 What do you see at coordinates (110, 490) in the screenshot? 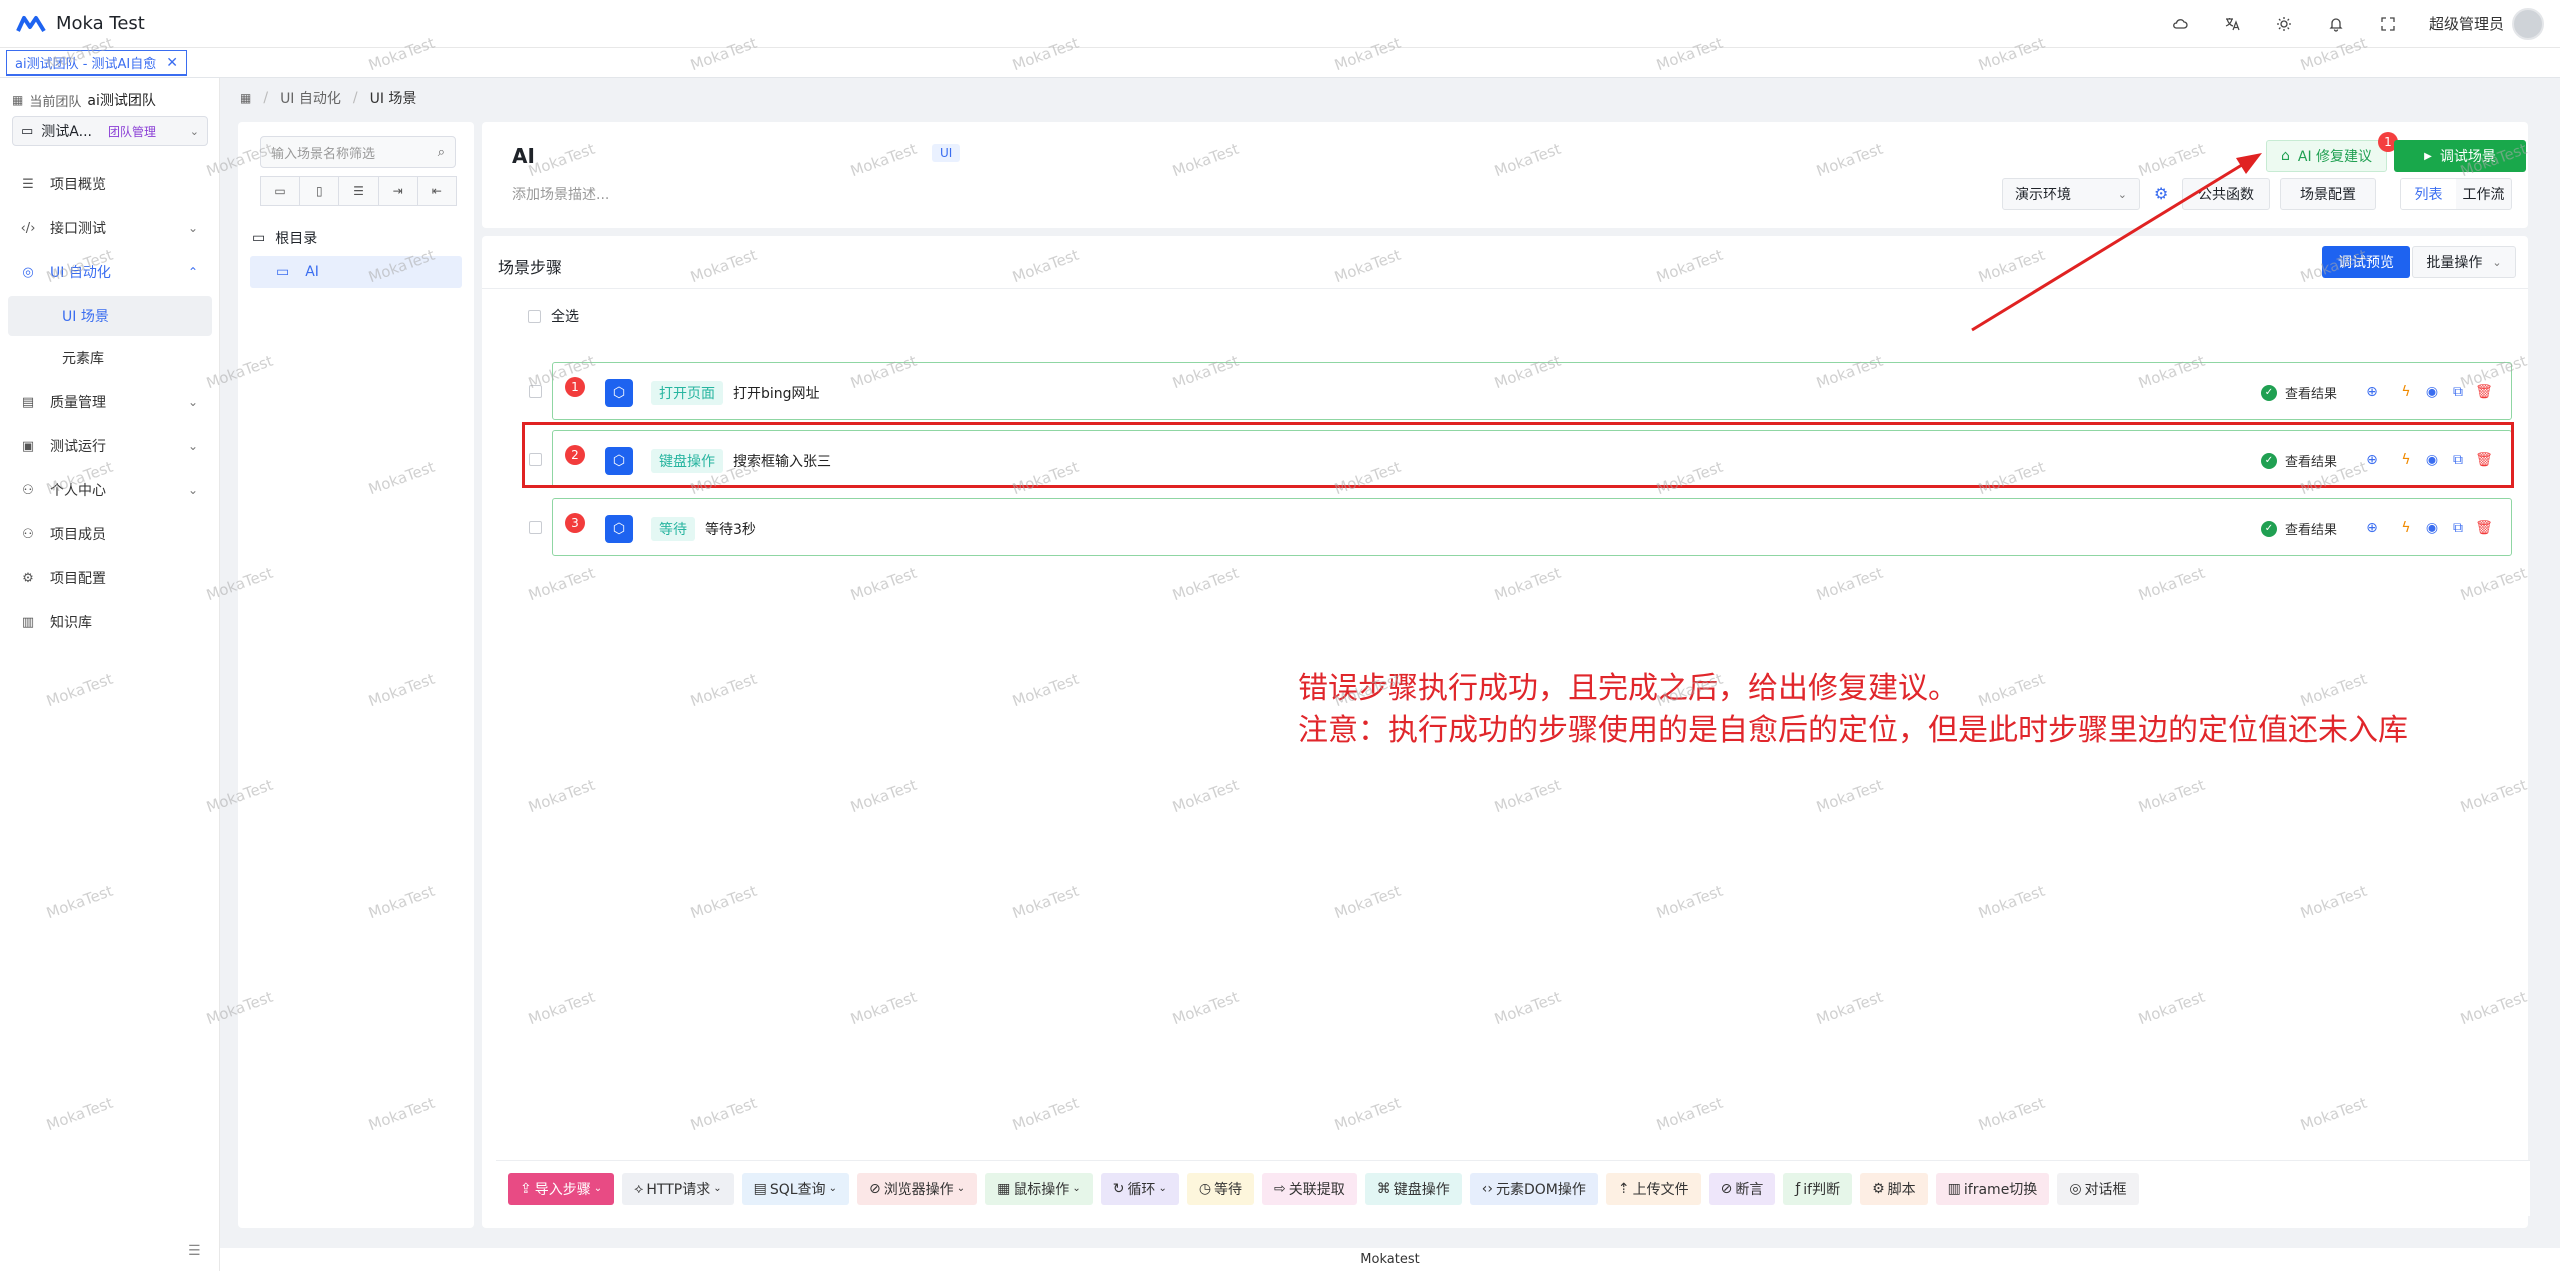
I see `sidebar-item-personal: ⚇ 个人中心 ⌄` at bounding box center [110, 490].